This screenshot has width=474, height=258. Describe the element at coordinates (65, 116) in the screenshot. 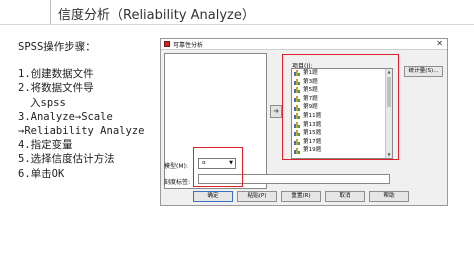

I see `step-3: 3.Analyze→Scale` at that location.